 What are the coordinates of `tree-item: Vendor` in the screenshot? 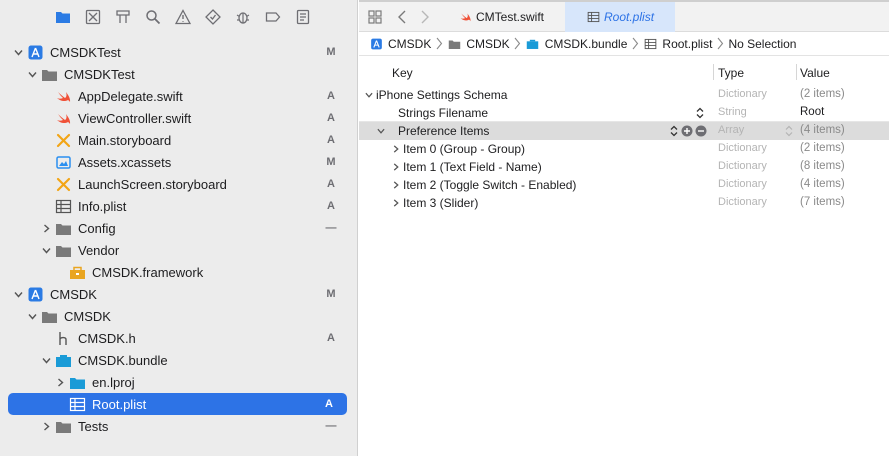 It's located at (178, 250).